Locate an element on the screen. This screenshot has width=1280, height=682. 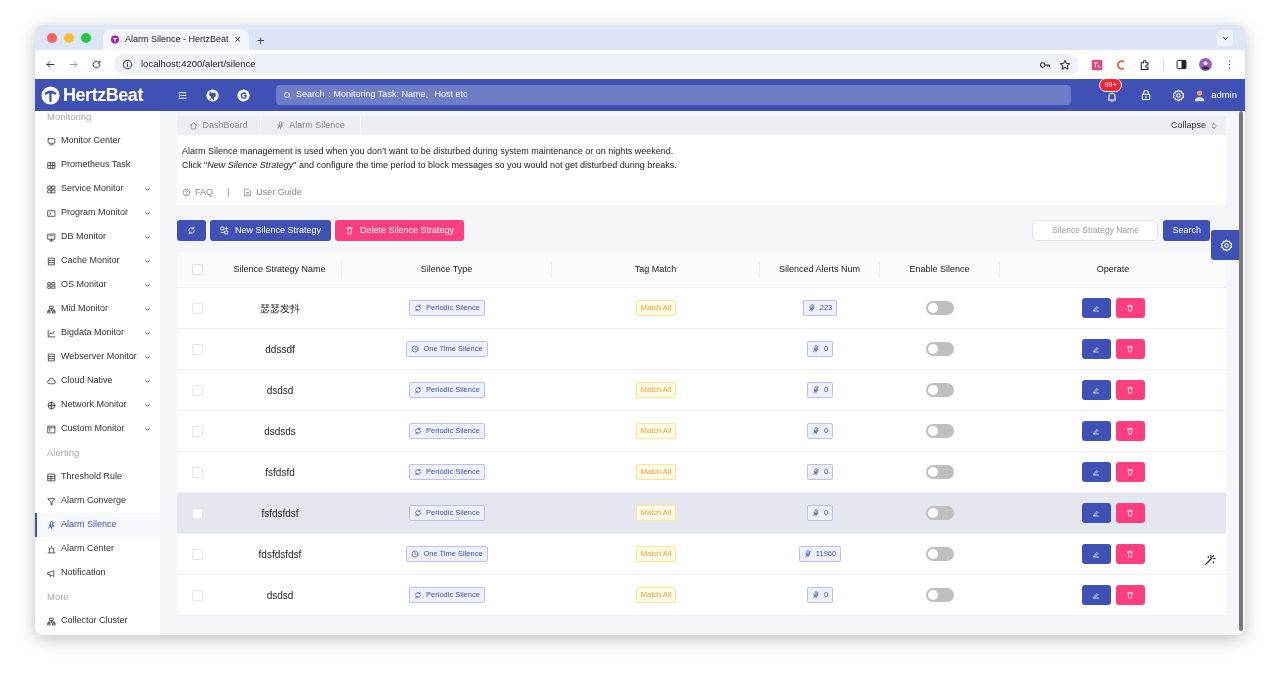
user-menu: admin is located at coordinates (1215, 95).